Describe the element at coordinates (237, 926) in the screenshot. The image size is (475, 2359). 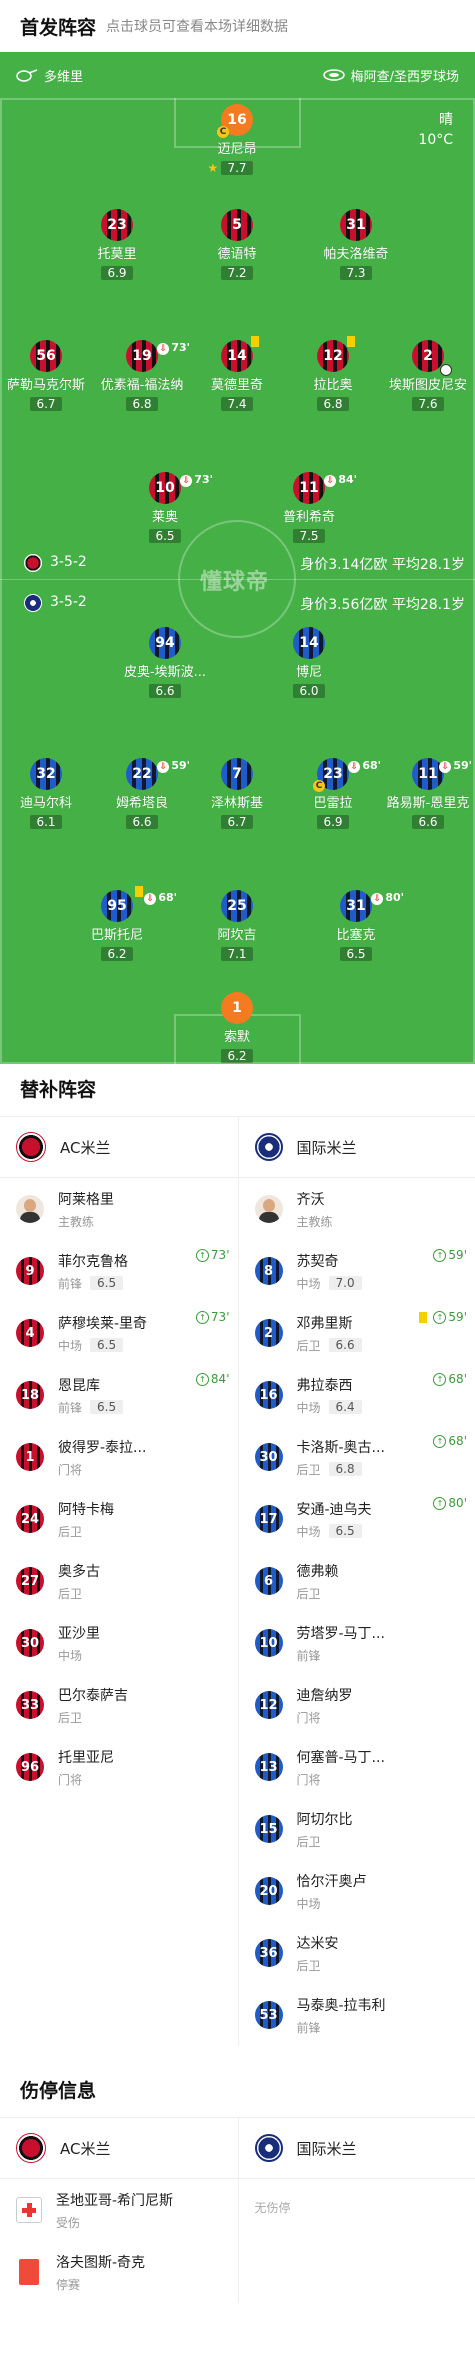
I see `player-away: 25 阿坎吉 7.1` at that location.